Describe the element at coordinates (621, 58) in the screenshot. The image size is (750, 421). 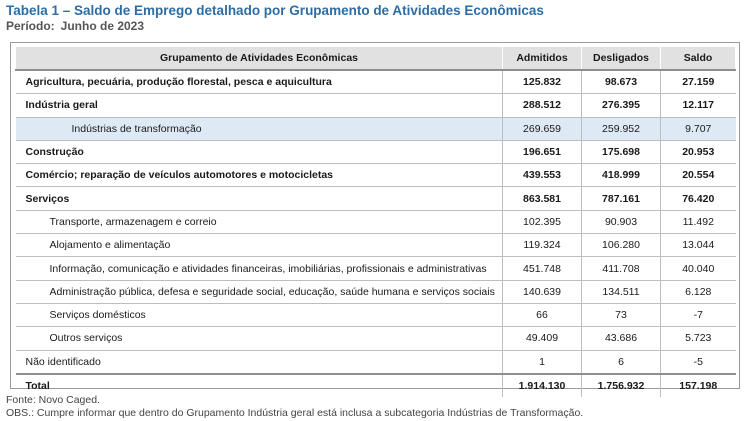
I see `header-desligados: Desligados` at that location.